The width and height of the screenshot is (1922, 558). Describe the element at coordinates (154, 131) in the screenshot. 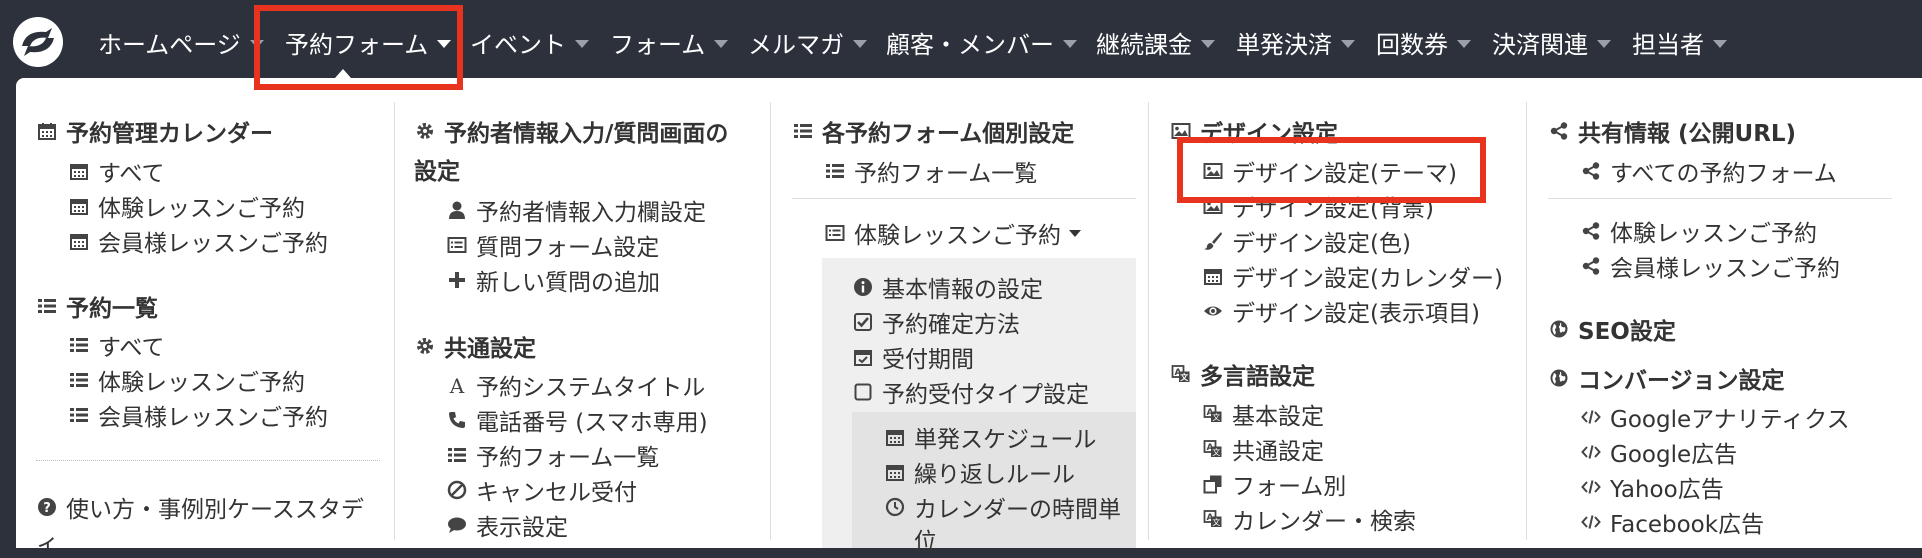

I see `calendar-header: 予約管理カレンダー` at that location.